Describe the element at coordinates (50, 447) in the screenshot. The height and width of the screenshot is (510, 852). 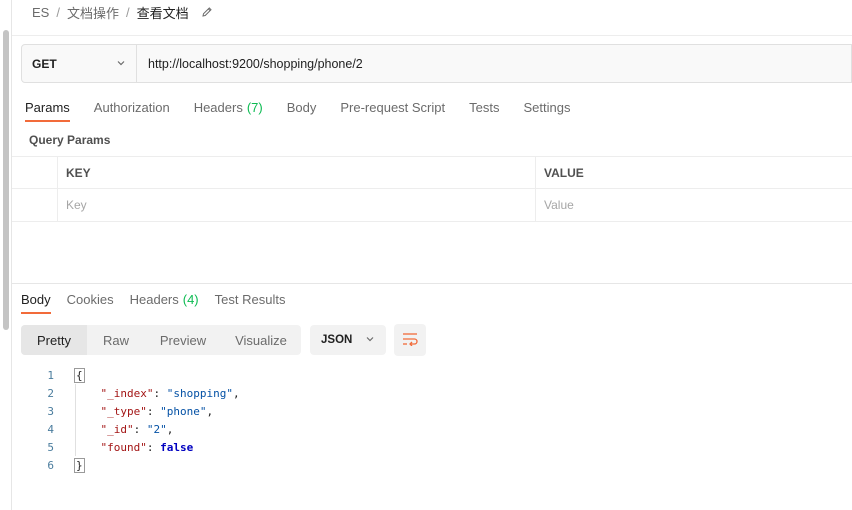
I see `line-number: 5` at that location.